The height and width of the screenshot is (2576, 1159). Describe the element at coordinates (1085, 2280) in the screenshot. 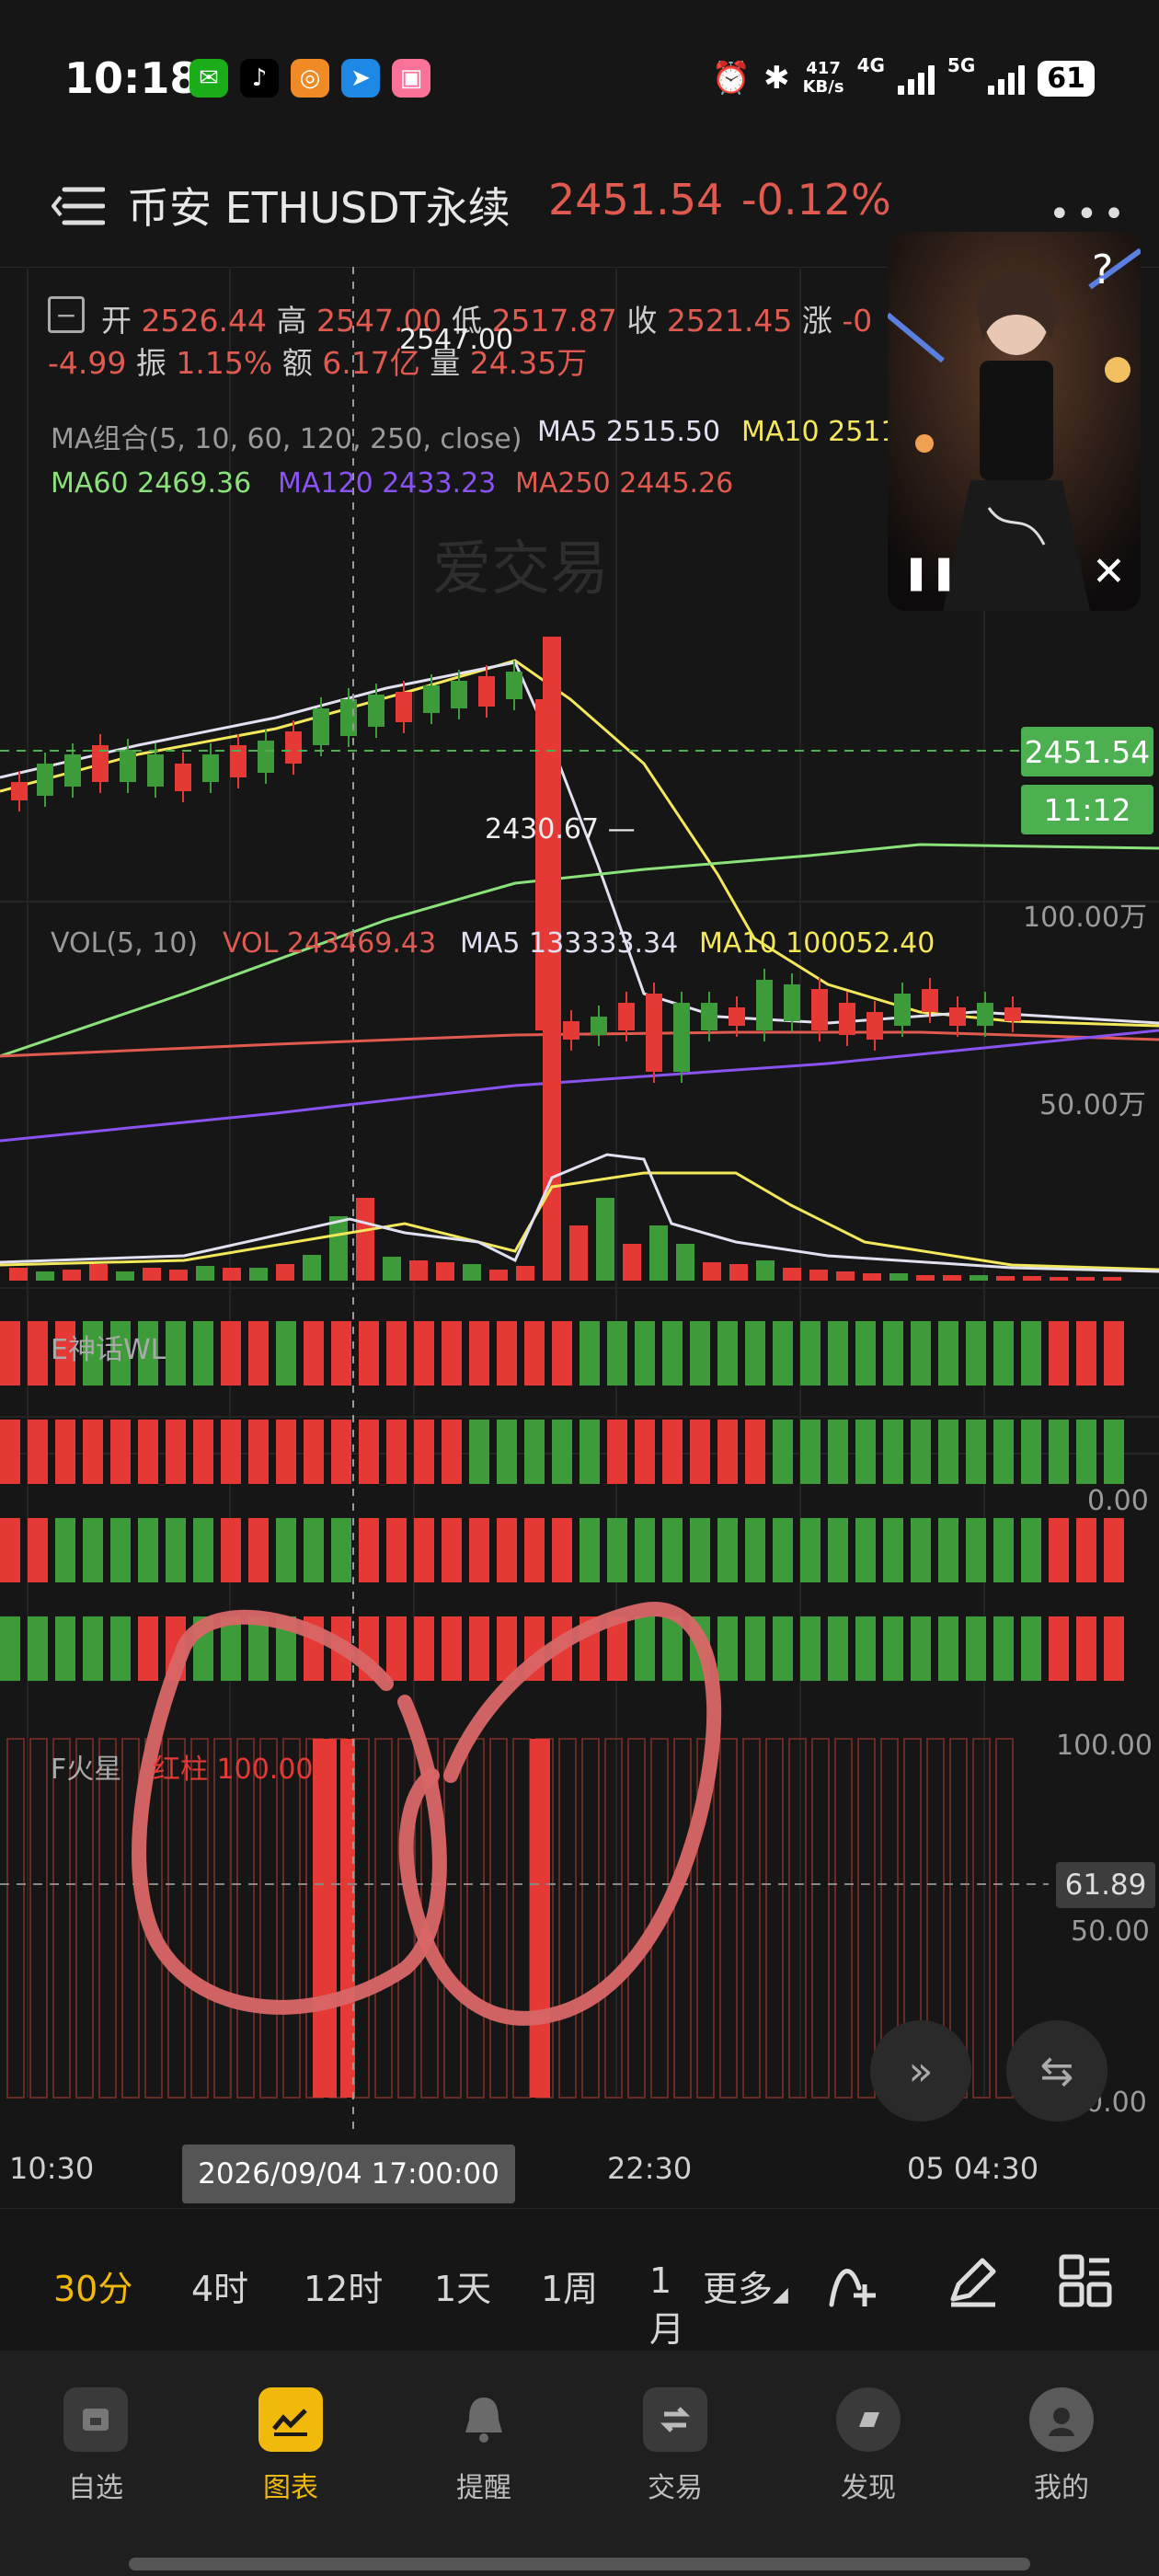

I see `grid-menu-icon` at that location.